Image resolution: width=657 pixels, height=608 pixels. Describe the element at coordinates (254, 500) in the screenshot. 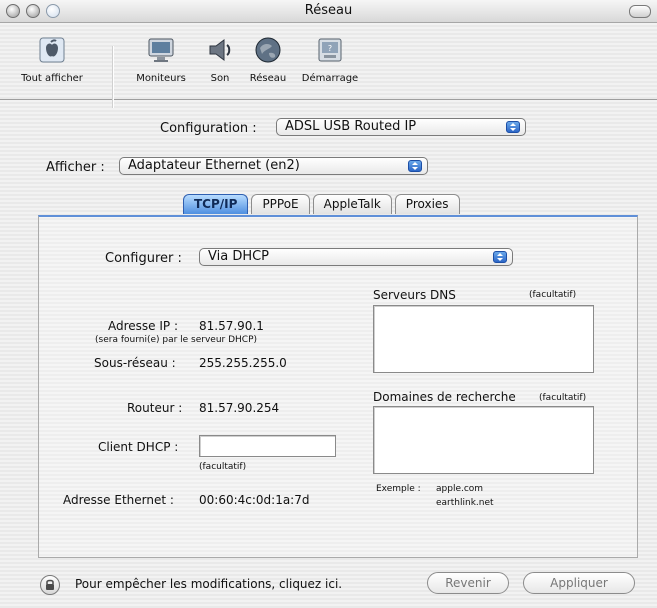

I see `adresse-ethernet-value: 00:60:4c:0d:1a:7d` at that location.